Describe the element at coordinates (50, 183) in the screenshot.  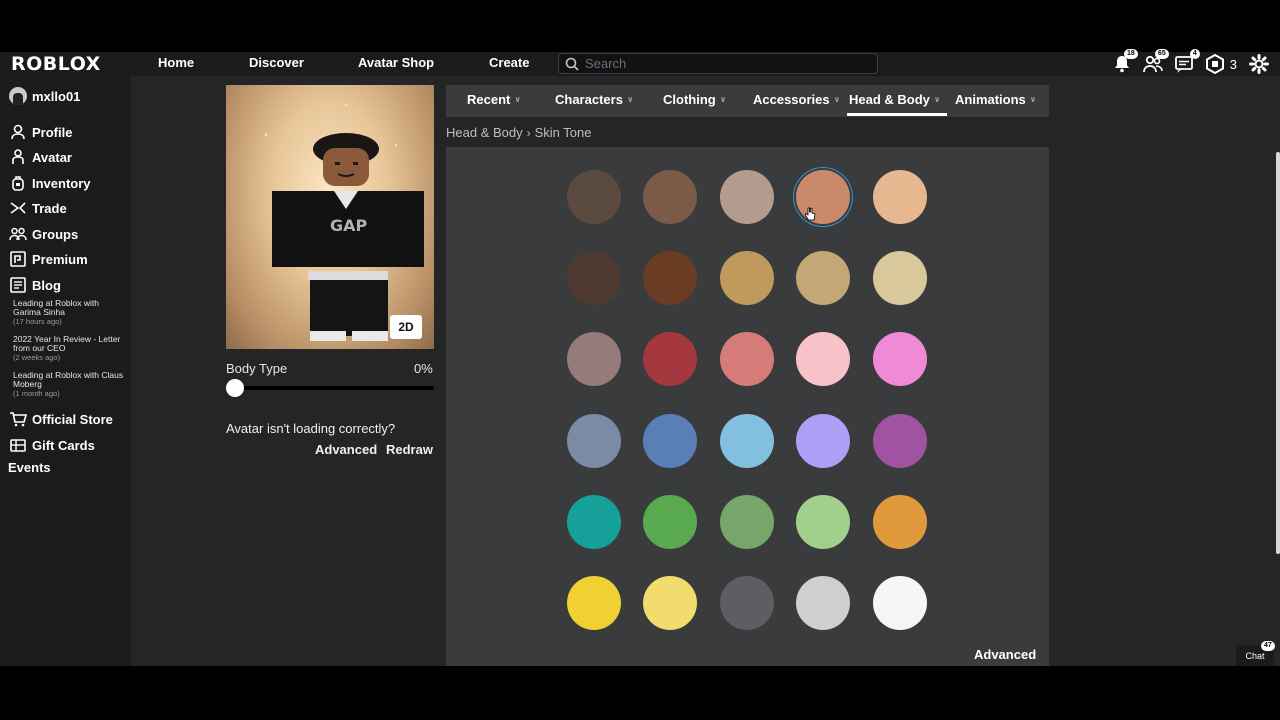
I see `sidebar-item-inventory: Inventory` at that location.